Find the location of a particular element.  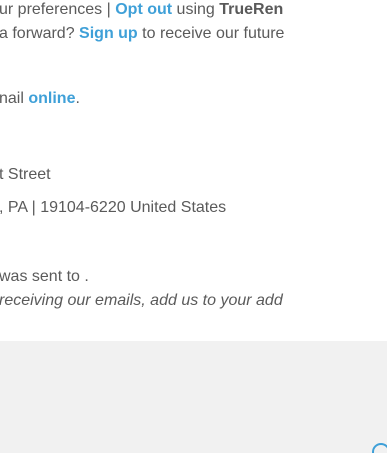

online-prefix: nail is located at coordinates (14, 98).